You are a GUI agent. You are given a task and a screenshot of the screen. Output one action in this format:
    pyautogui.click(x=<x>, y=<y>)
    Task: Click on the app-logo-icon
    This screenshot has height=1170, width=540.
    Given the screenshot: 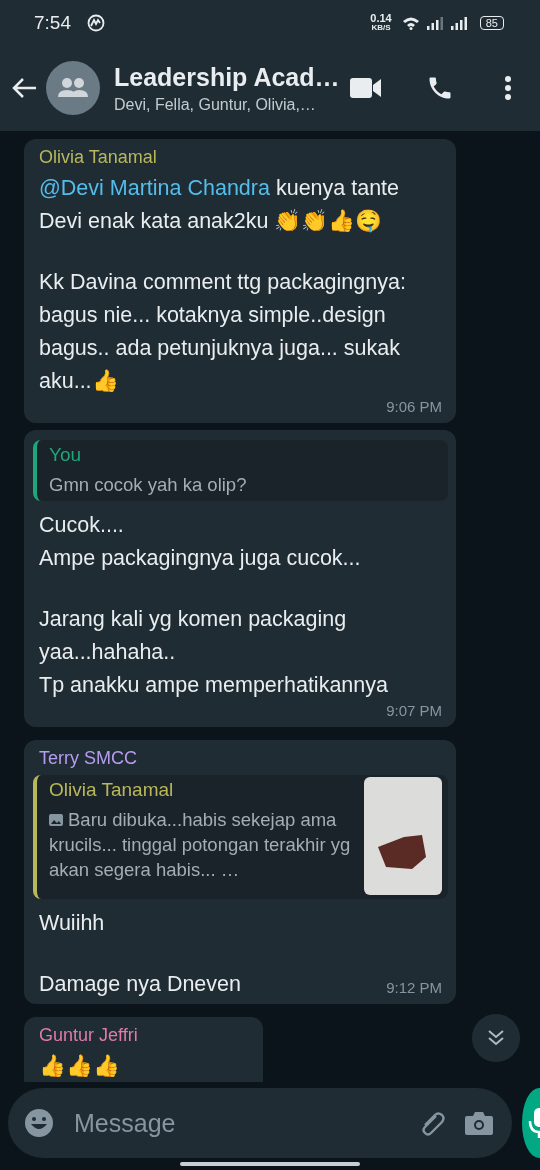 What is the action you would take?
    pyautogui.click(x=96, y=22)
    